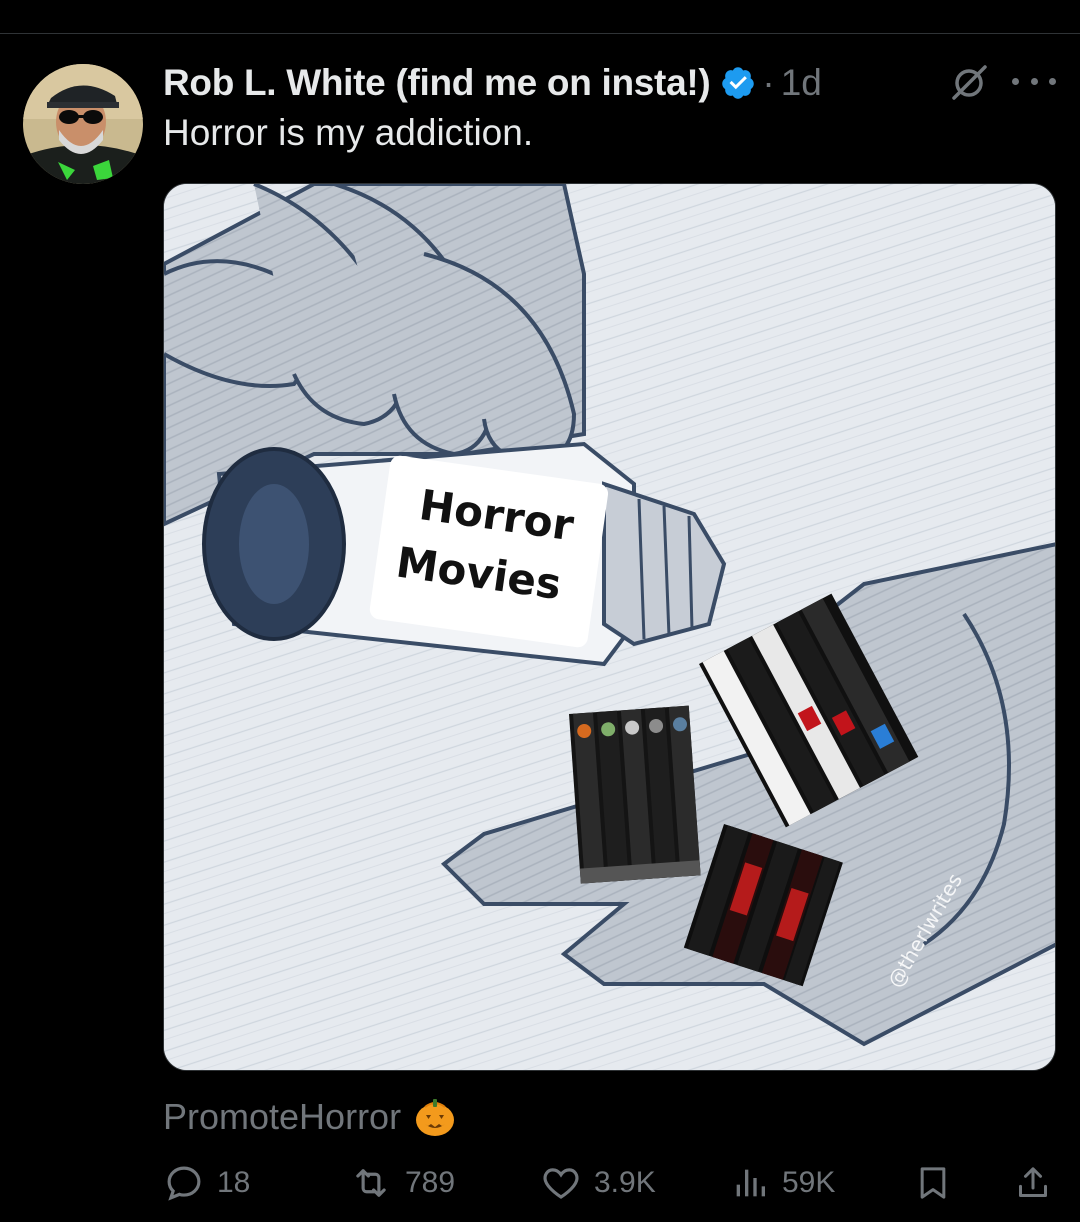  Describe the element at coordinates (184, 1183) in the screenshot. I see `reply-icon` at that location.